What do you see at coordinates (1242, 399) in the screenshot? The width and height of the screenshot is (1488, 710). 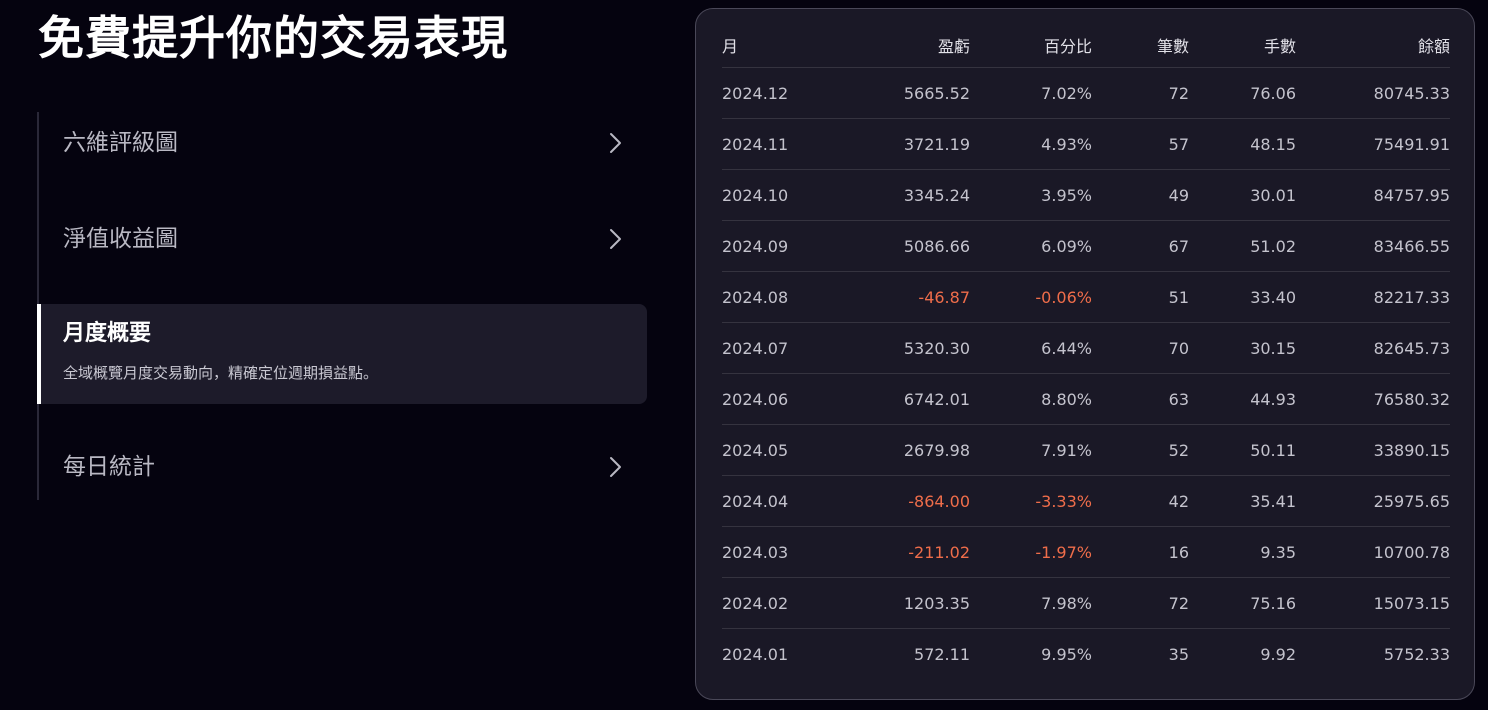 I see `cell-lots: 44.93` at bounding box center [1242, 399].